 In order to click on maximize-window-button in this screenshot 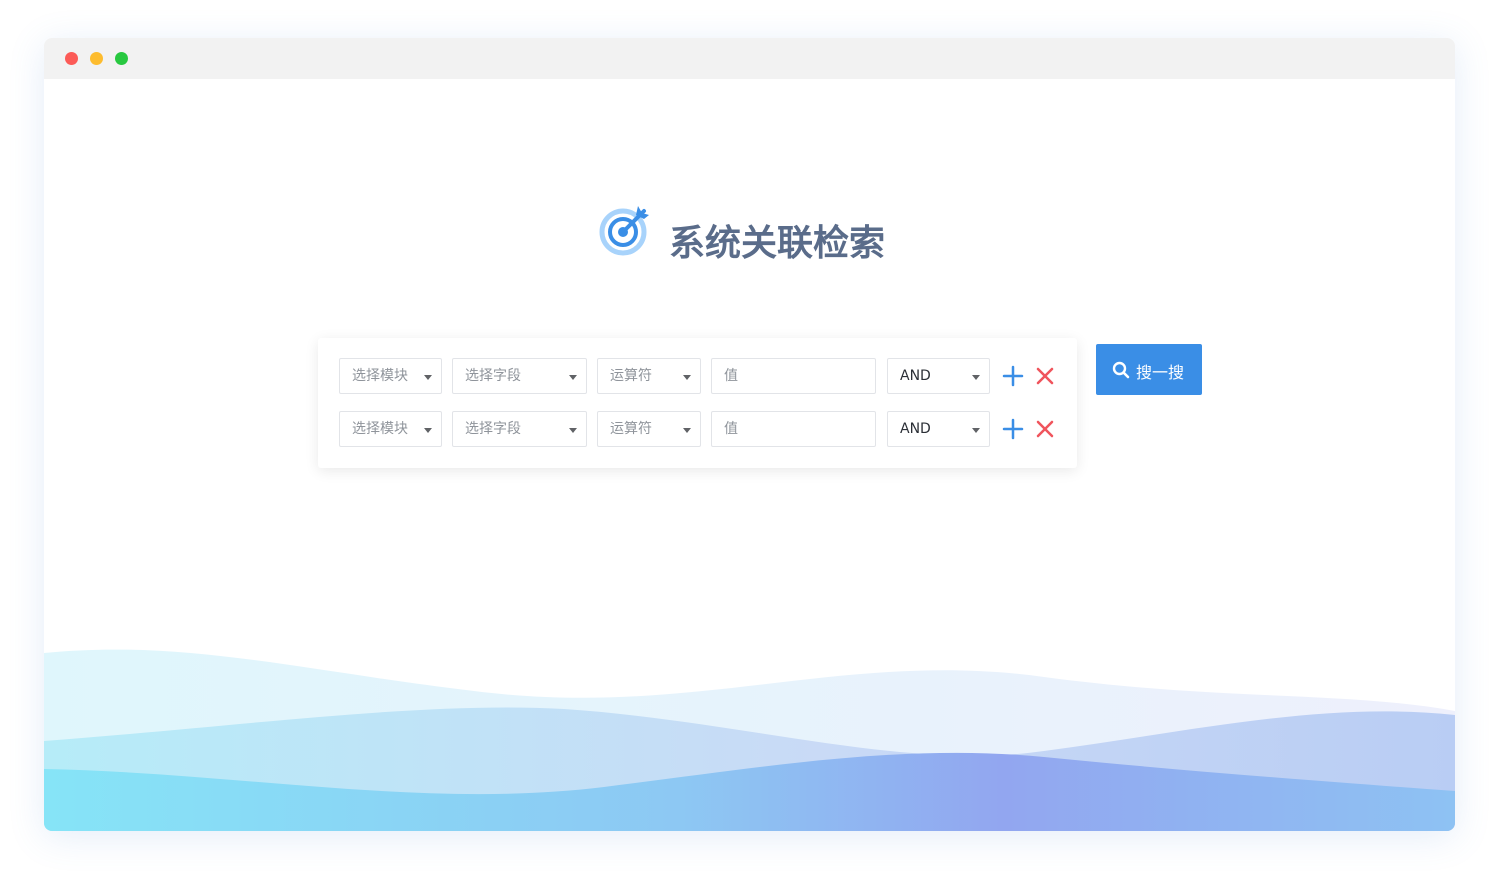, I will do `click(121, 58)`.